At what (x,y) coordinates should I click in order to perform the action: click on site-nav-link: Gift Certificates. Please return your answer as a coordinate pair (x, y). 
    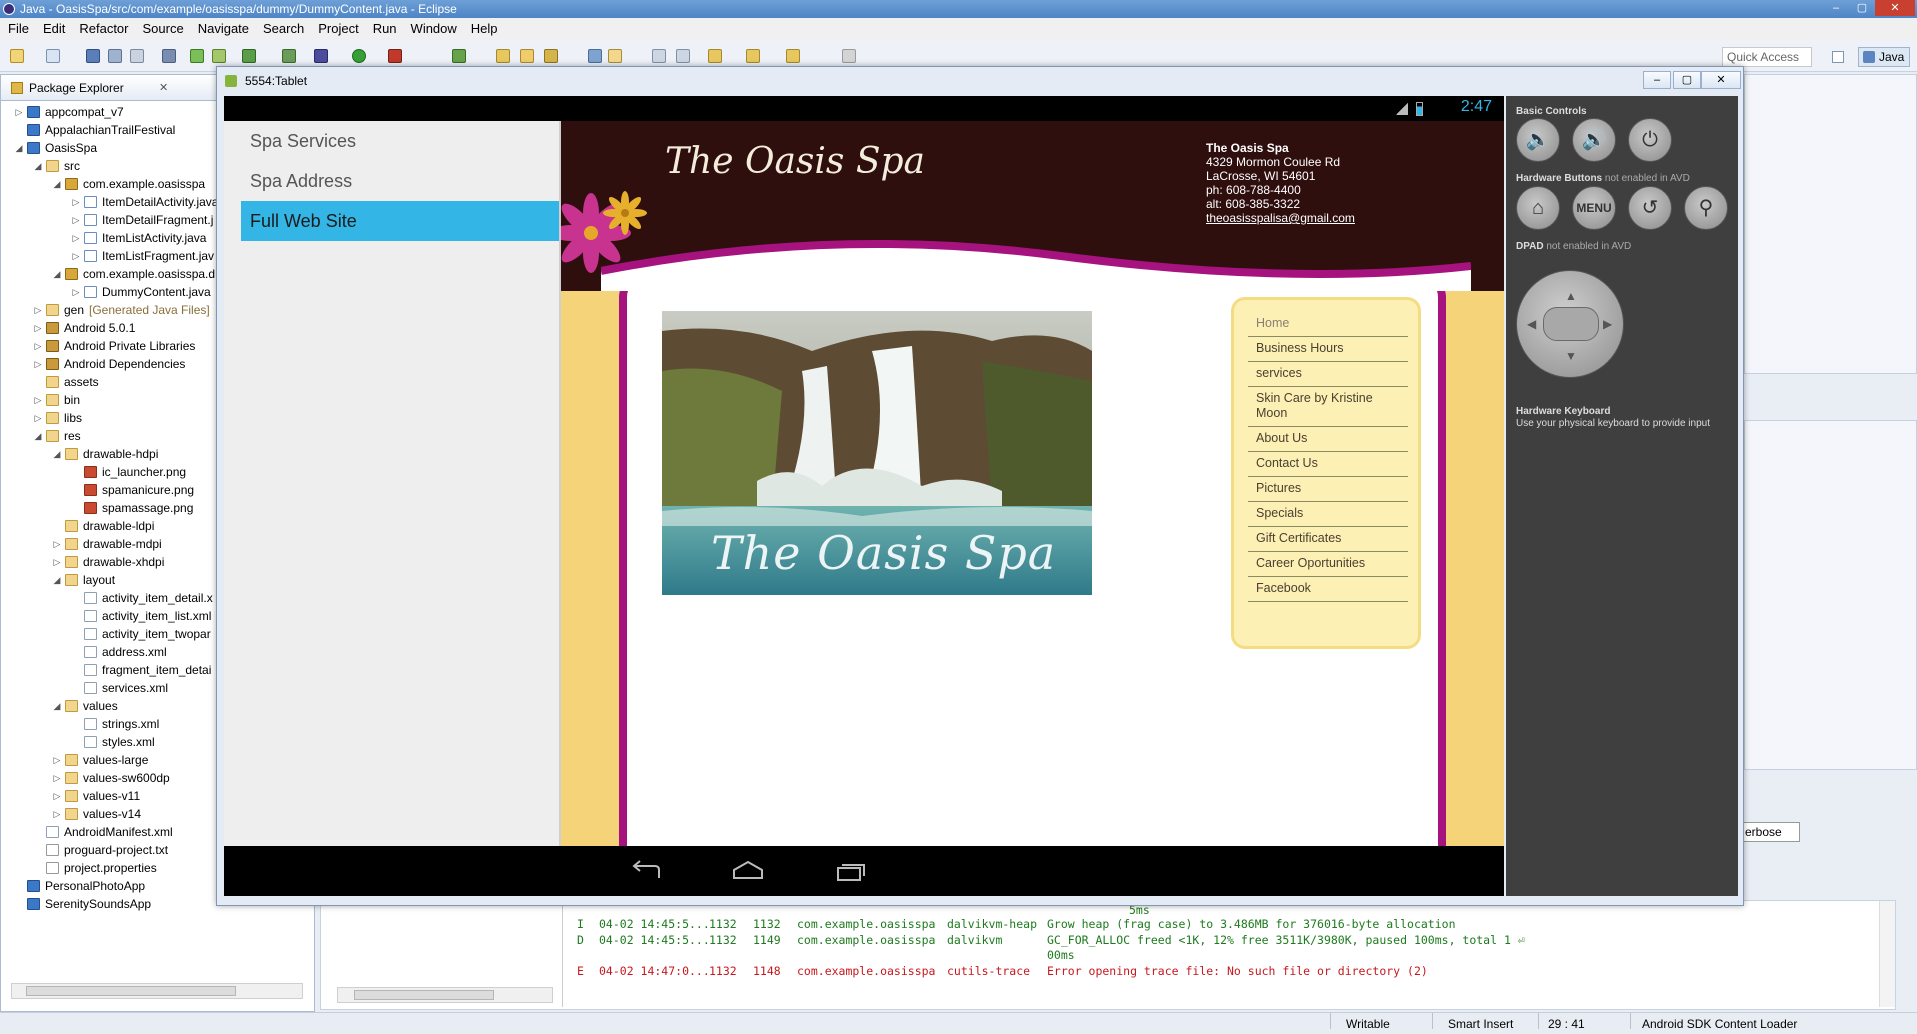
    Looking at the image, I should click on (1328, 539).